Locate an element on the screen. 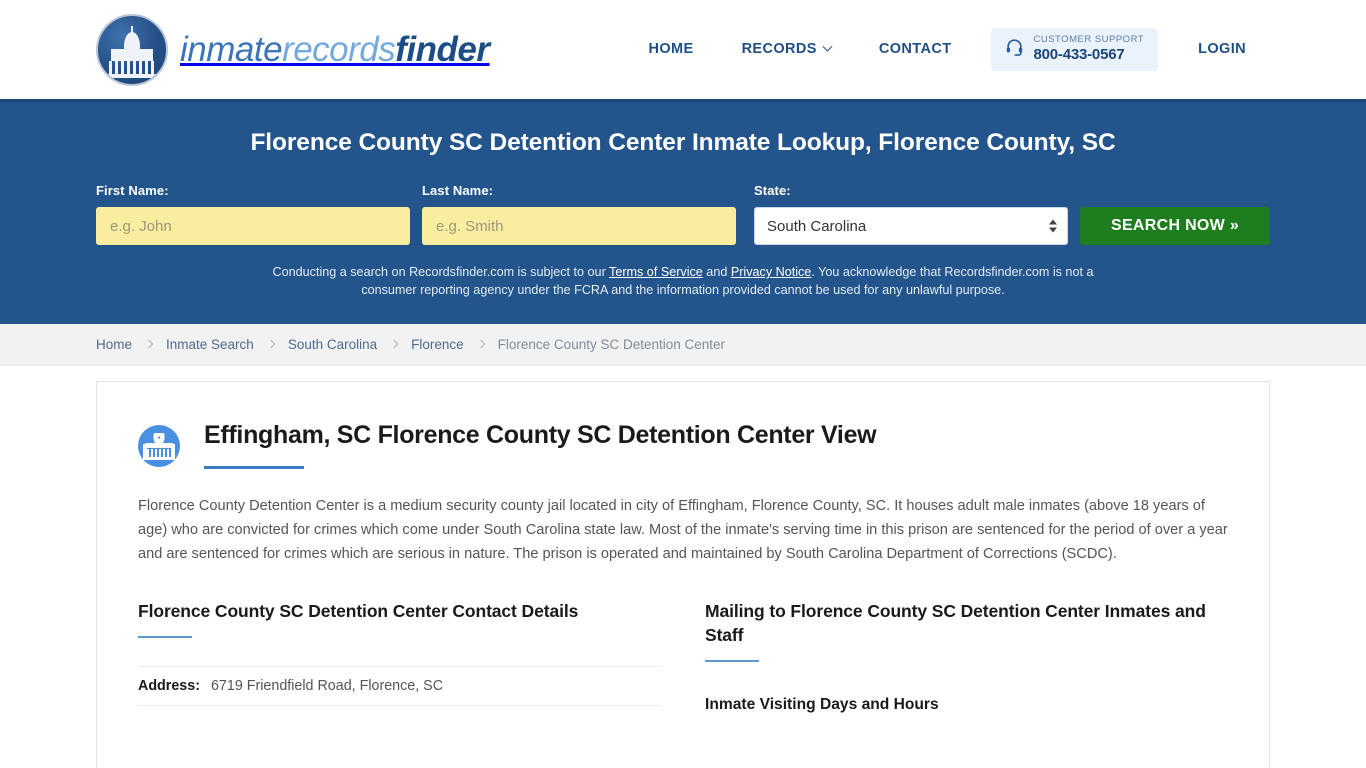 Image resolution: width=1366 pixels, height=768 pixels. site-header: inmaterecordsfinder HOME RECORDS CONTACT is located at coordinates (683, 49).